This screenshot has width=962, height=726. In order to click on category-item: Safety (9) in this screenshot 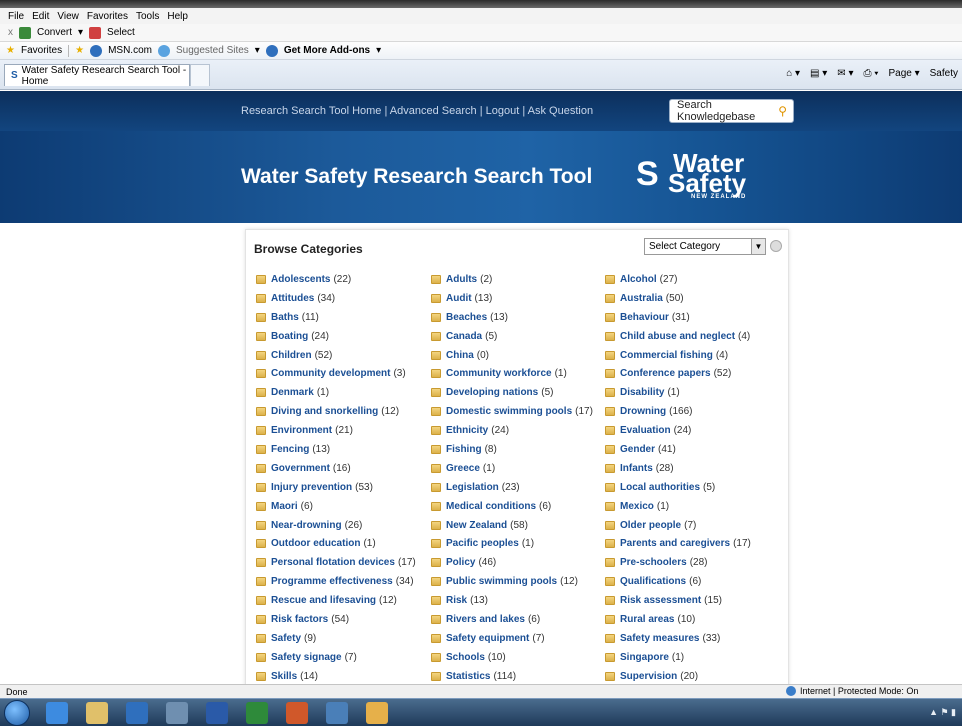, I will do `click(343, 638)`.